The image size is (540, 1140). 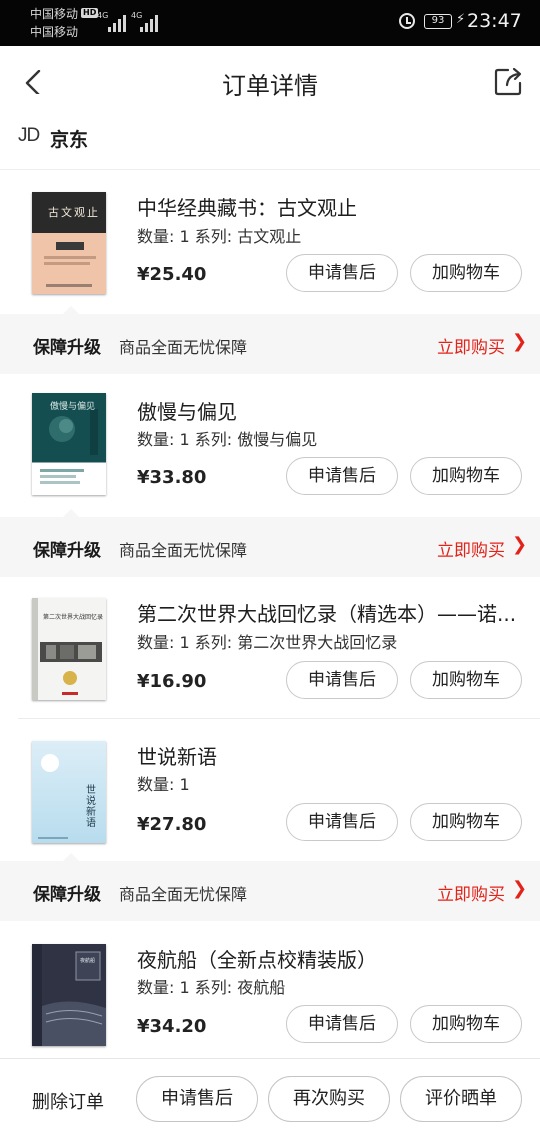 What do you see at coordinates (88, 961) in the screenshot?
I see `book-cover-title: 夜航船` at bounding box center [88, 961].